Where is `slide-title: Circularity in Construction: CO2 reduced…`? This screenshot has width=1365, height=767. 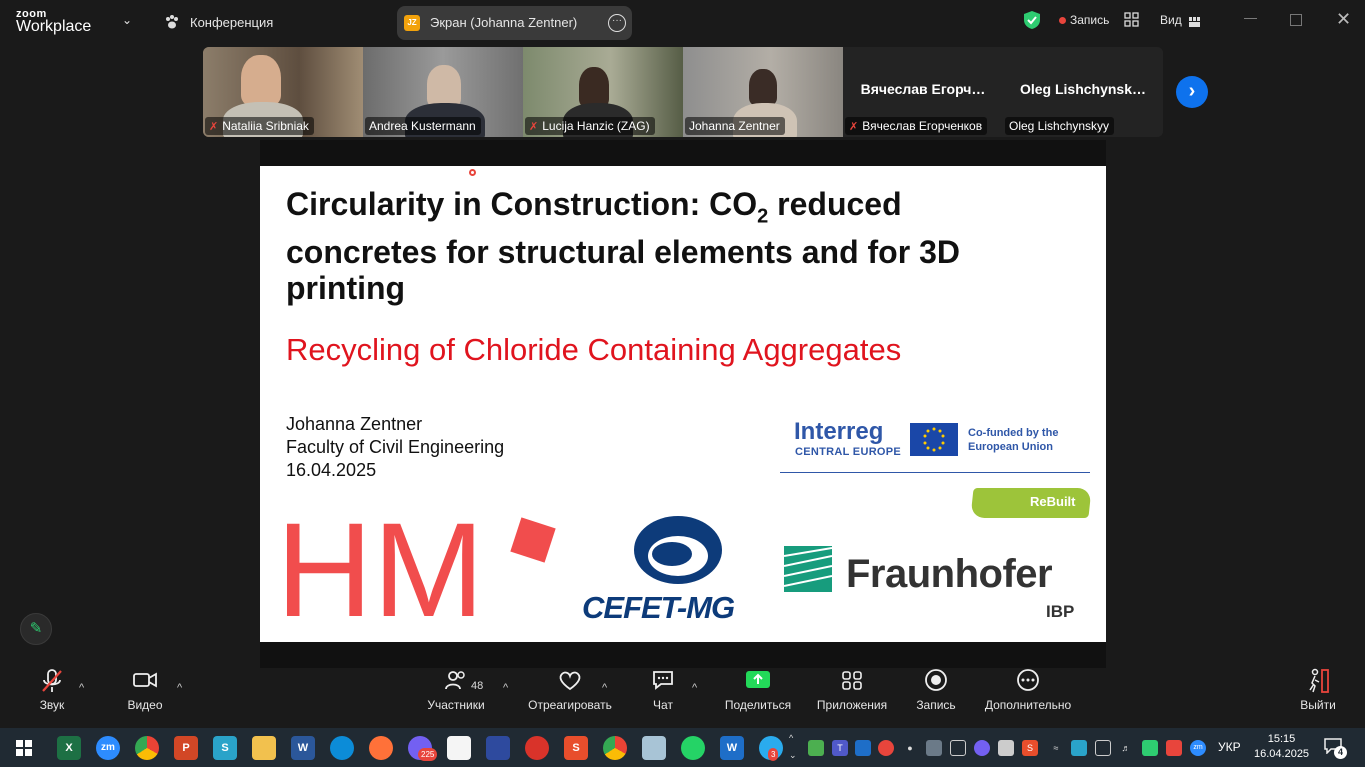 slide-title: Circularity in Construction: CO2 reduced… is located at coordinates (623, 246).